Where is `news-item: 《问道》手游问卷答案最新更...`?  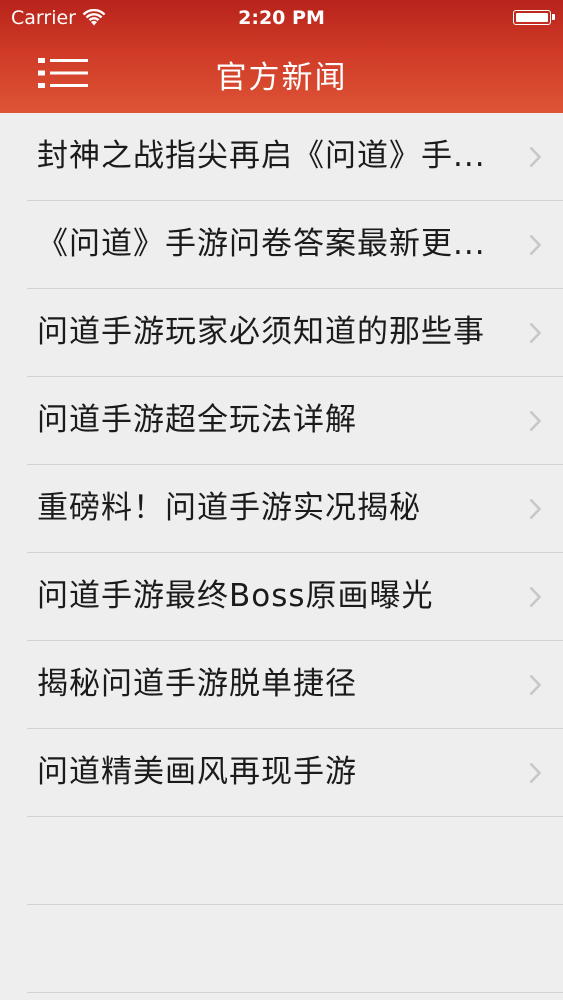
news-item: 《问道》手游问卷答案最新更... is located at coordinates (281, 245).